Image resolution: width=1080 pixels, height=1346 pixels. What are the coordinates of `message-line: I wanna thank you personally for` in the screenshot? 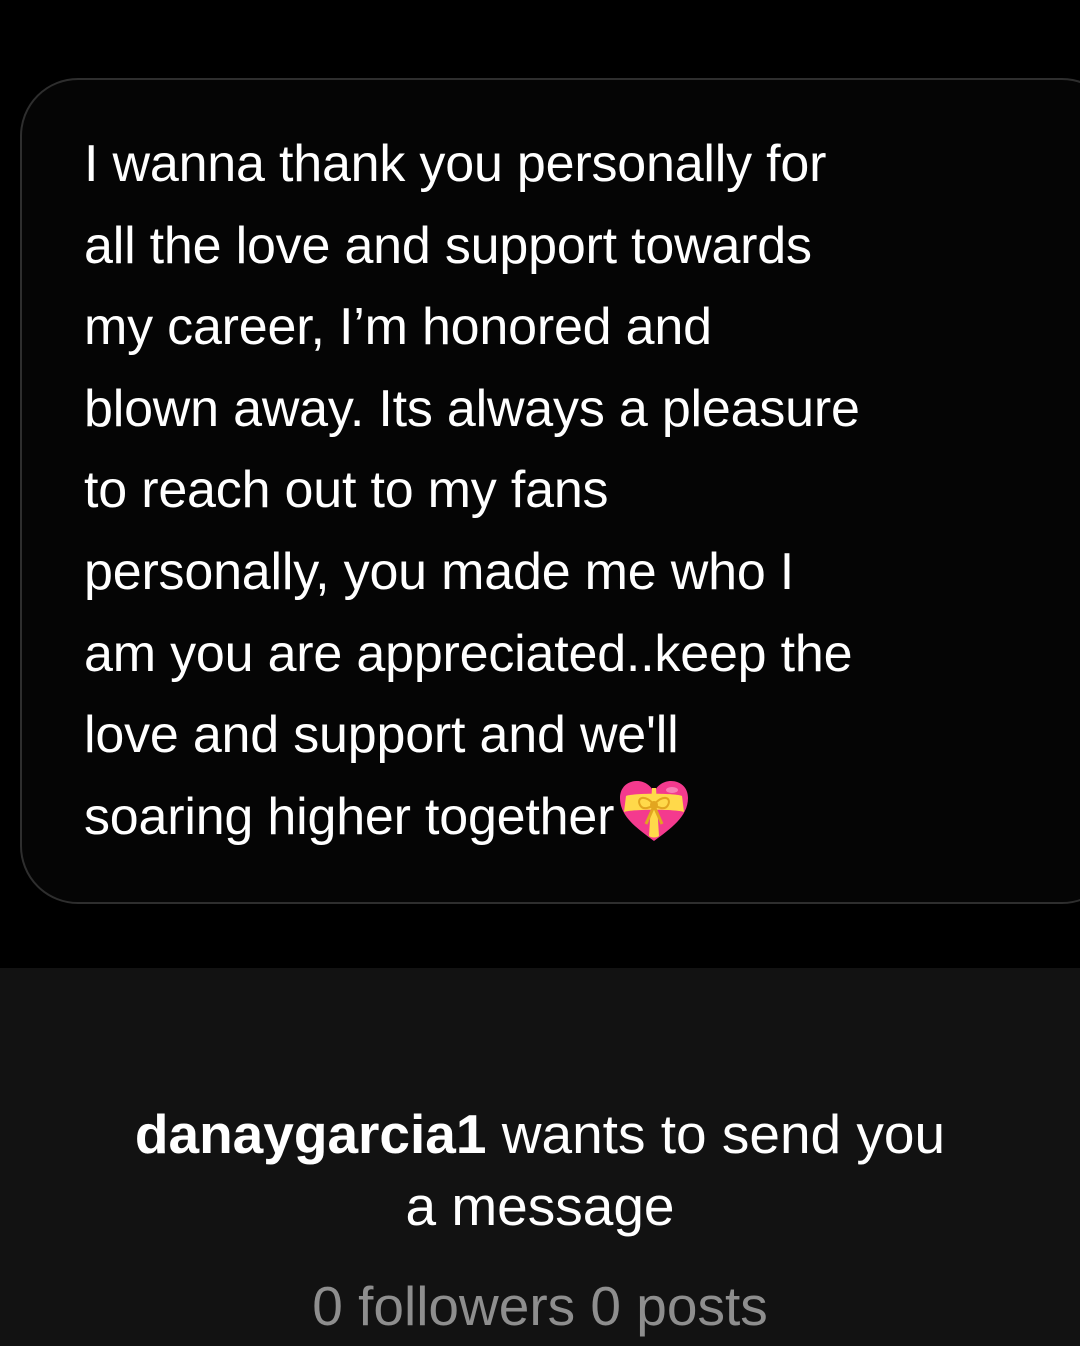 It's located at (455, 164).